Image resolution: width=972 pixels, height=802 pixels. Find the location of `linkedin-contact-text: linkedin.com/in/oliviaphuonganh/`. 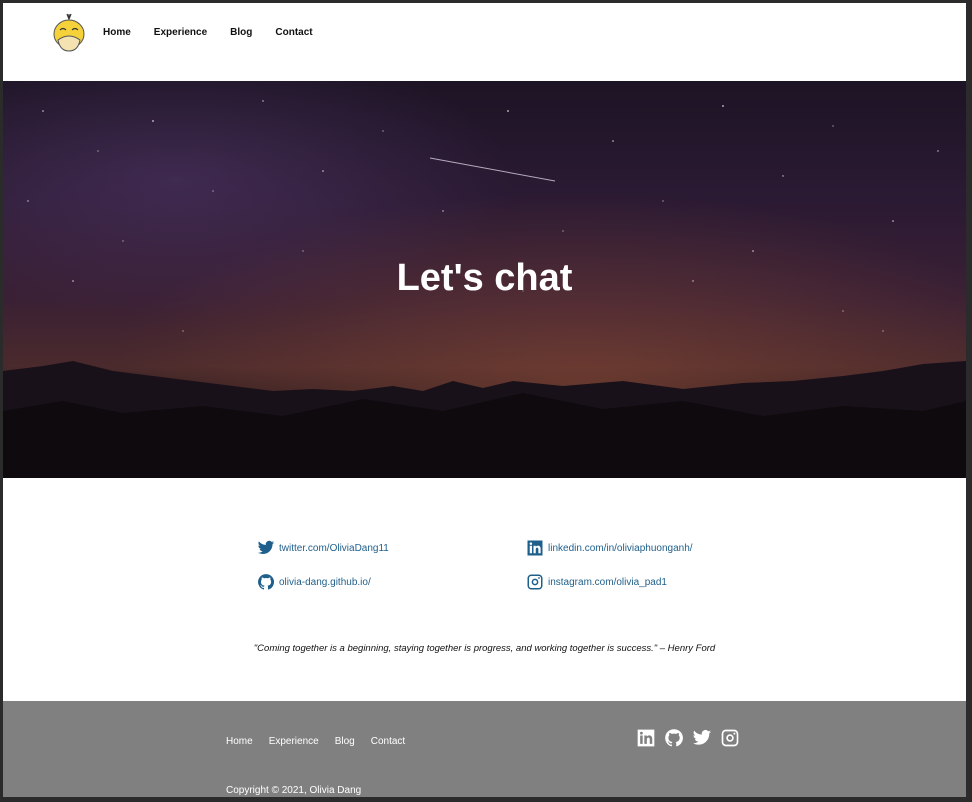

linkedin-contact-text: linkedin.com/in/oliviaphuonganh/ is located at coordinates (620, 548).